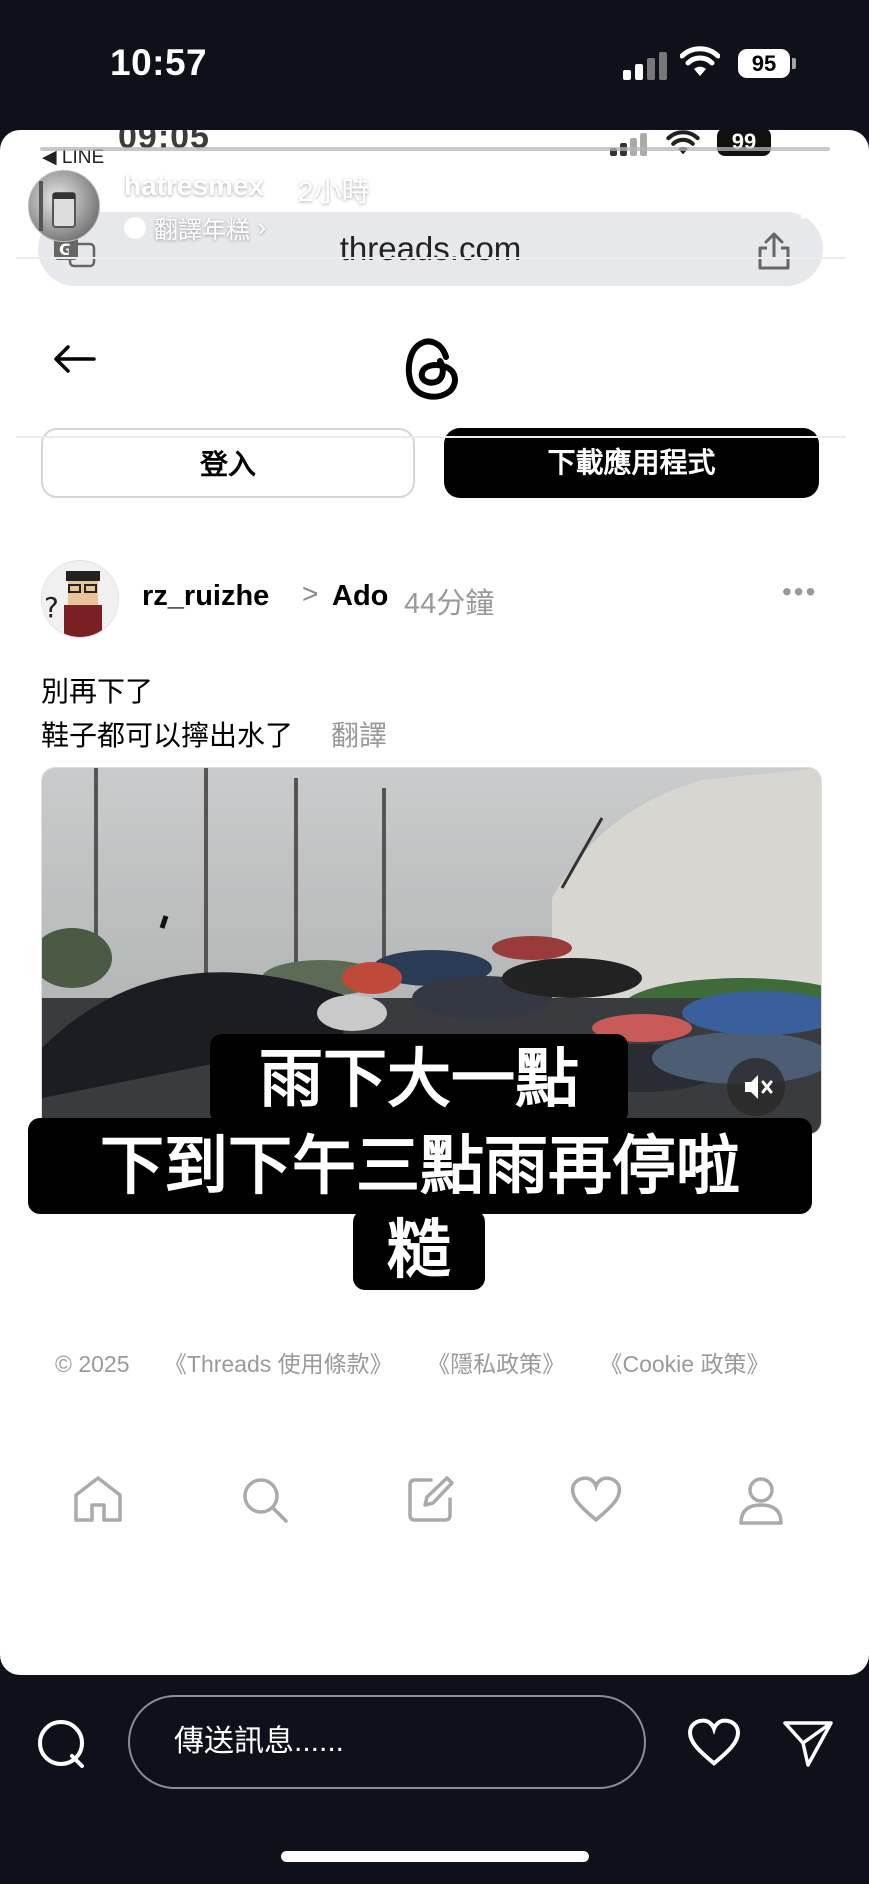 This screenshot has height=1884, width=869. What do you see at coordinates (630, 144) in the screenshot?
I see `inner-signal-icon` at bounding box center [630, 144].